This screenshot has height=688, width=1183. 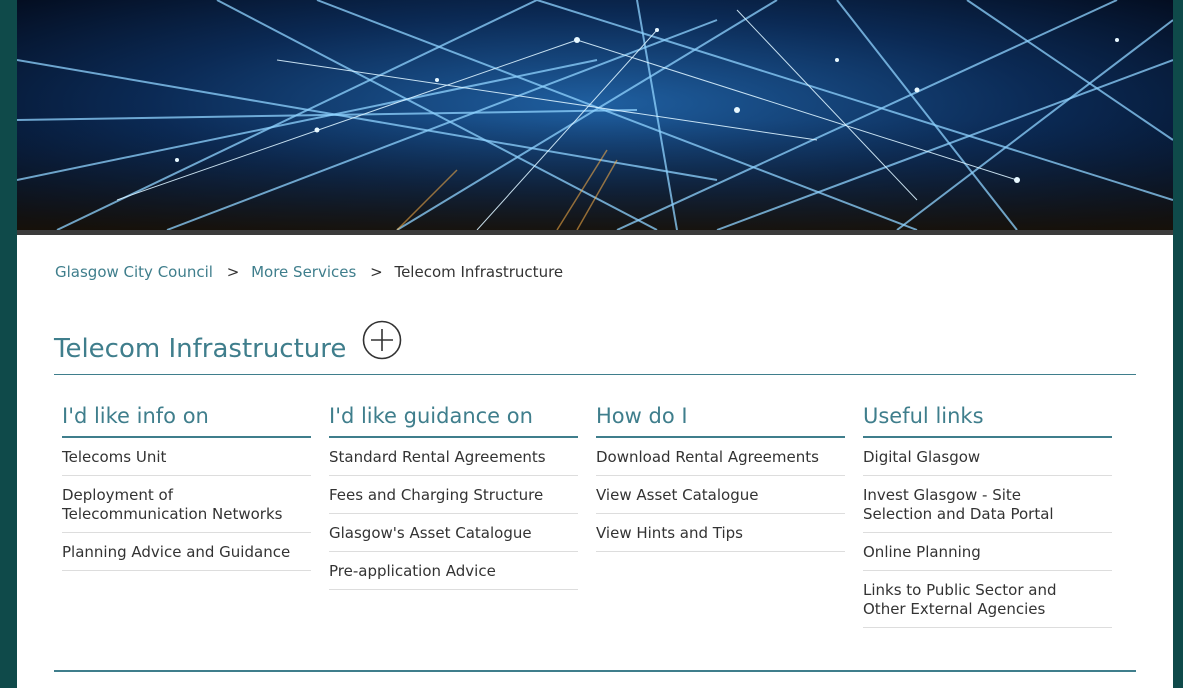 What do you see at coordinates (595, 671) in the screenshot?
I see `footer-divider` at bounding box center [595, 671].